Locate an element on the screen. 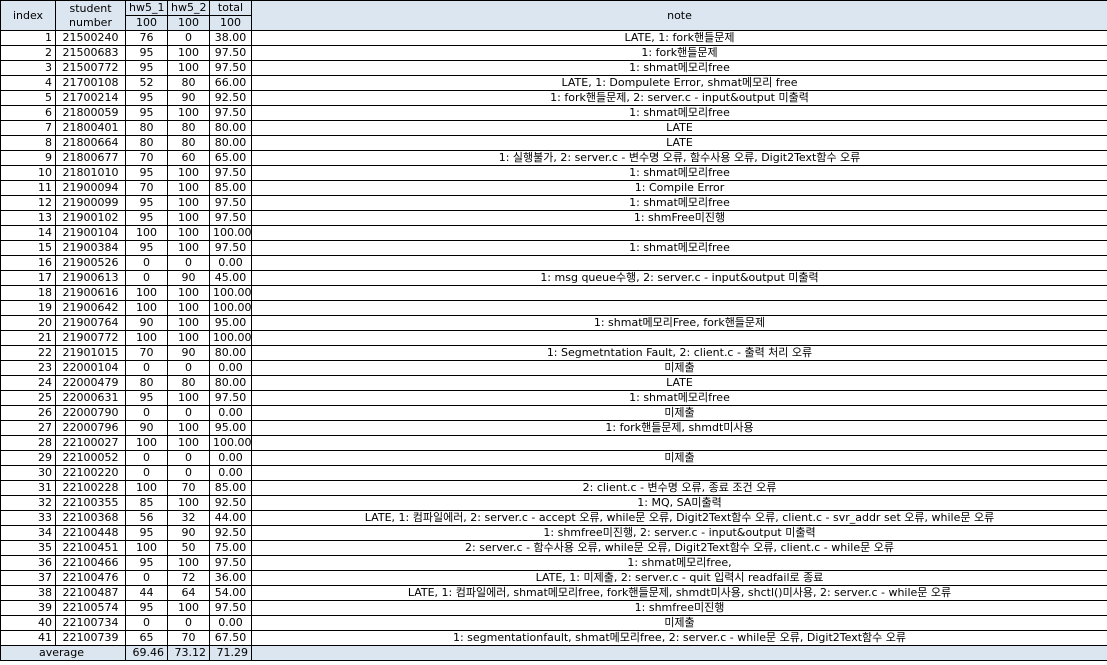  cell-student-number: 21800664 is located at coordinates (90, 143).